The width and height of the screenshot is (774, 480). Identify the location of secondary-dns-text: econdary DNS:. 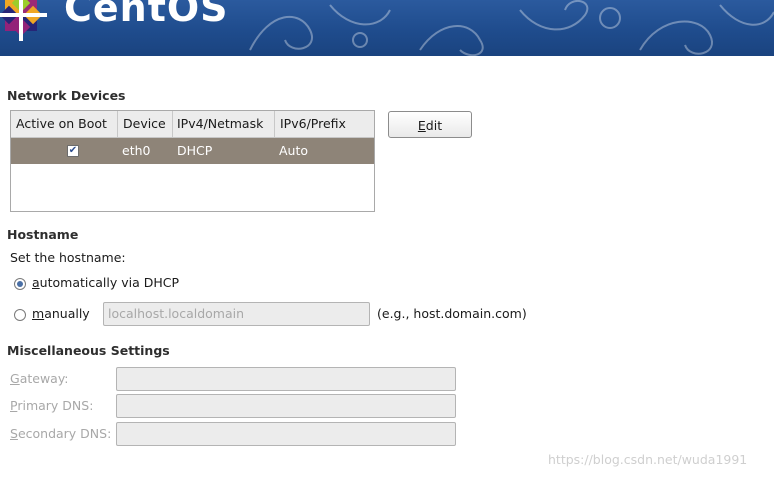
(64, 433).